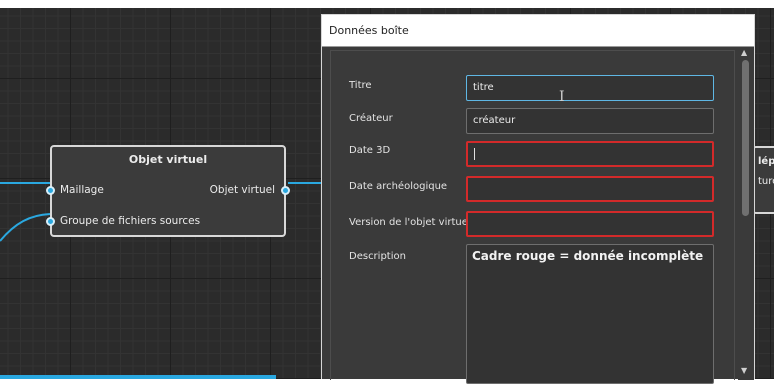 This screenshot has height=384, width=774. I want to click on horizontal-scroll-indicator, so click(138, 377).